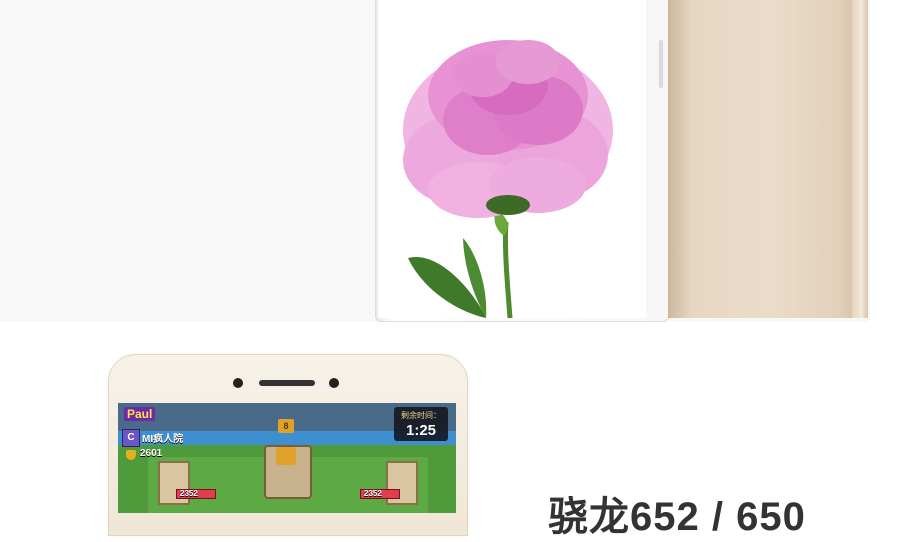 The width and height of the screenshot is (900, 542). What do you see at coordinates (373, 493) in the screenshot?
I see `tower-hp-right: 2352` at bounding box center [373, 493].